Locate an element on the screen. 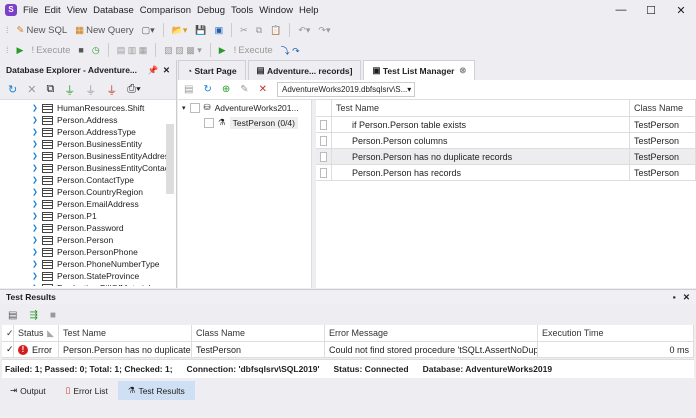 The image size is (696, 418). save-all-icon: ▣ is located at coordinates (219, 30).